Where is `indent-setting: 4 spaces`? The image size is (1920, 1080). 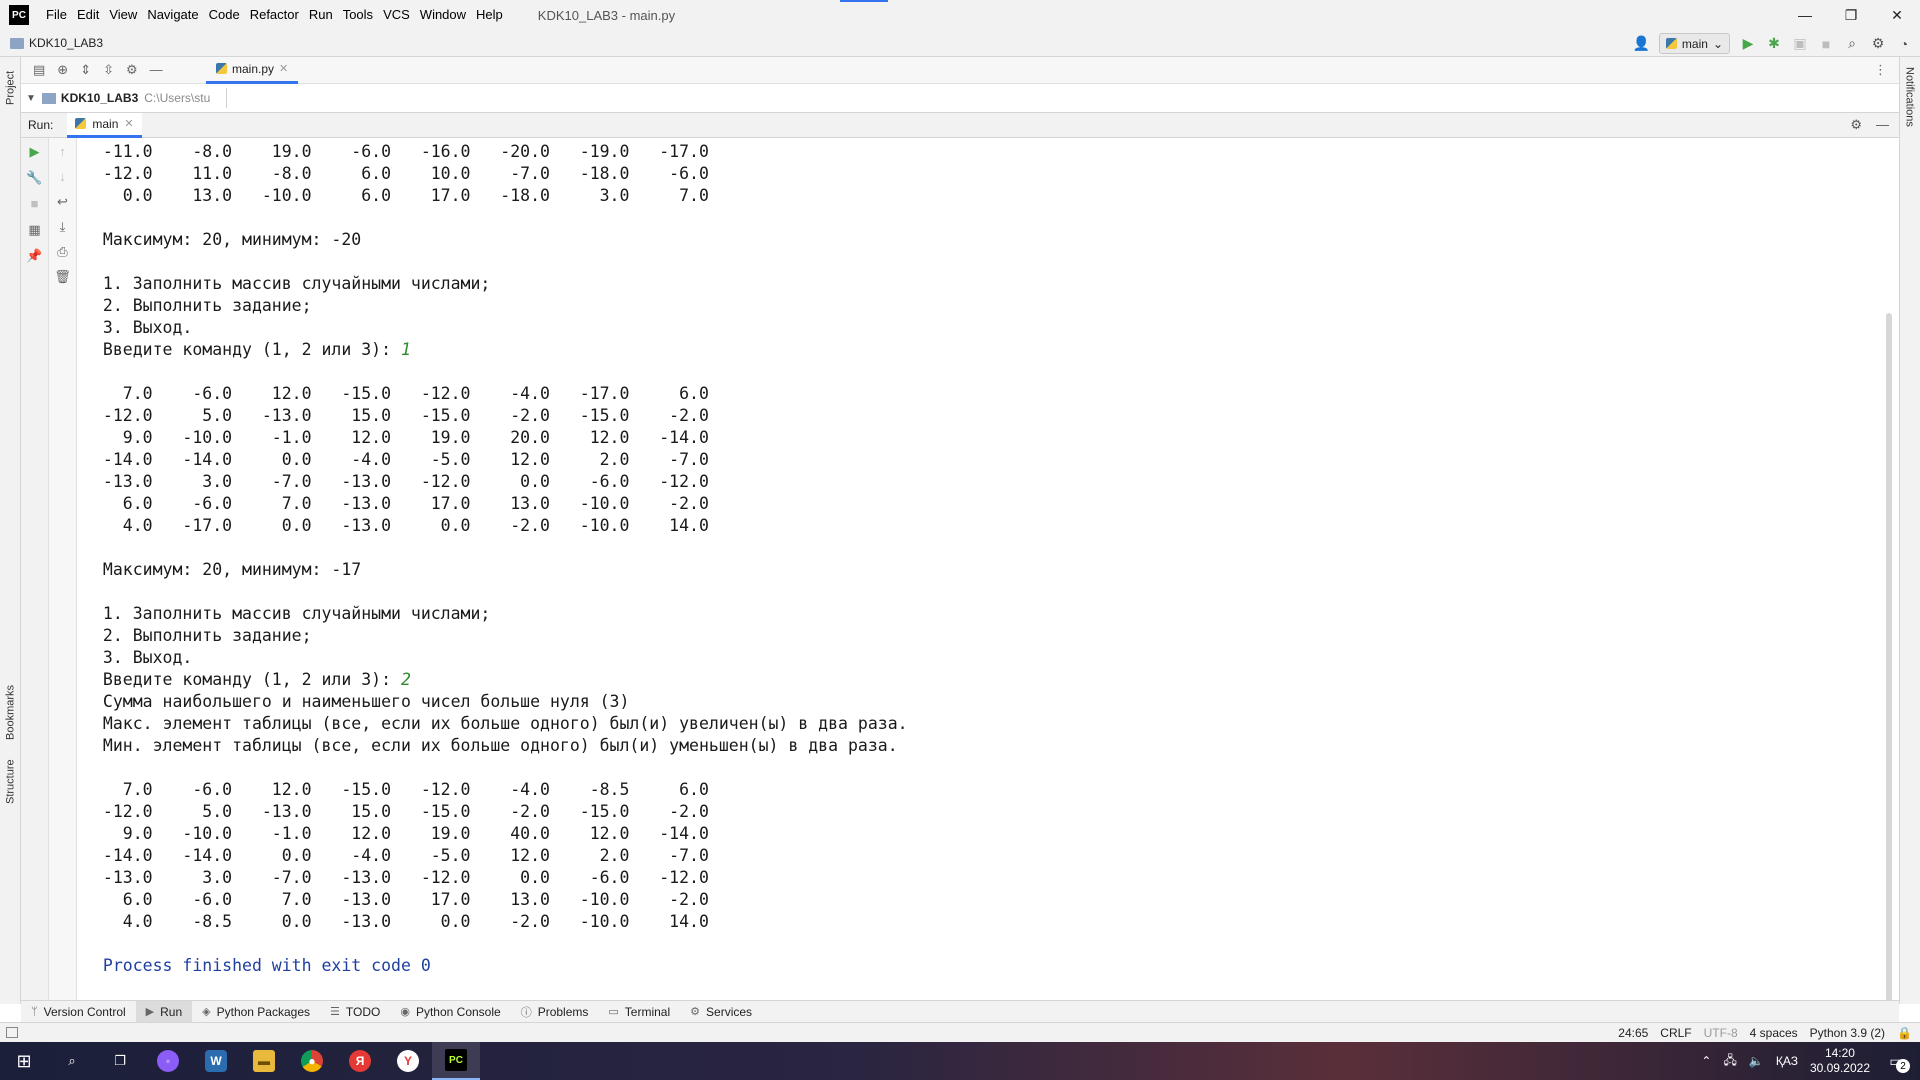
indent-setting: 4 spaces is located at coordinates (1774, 1033).